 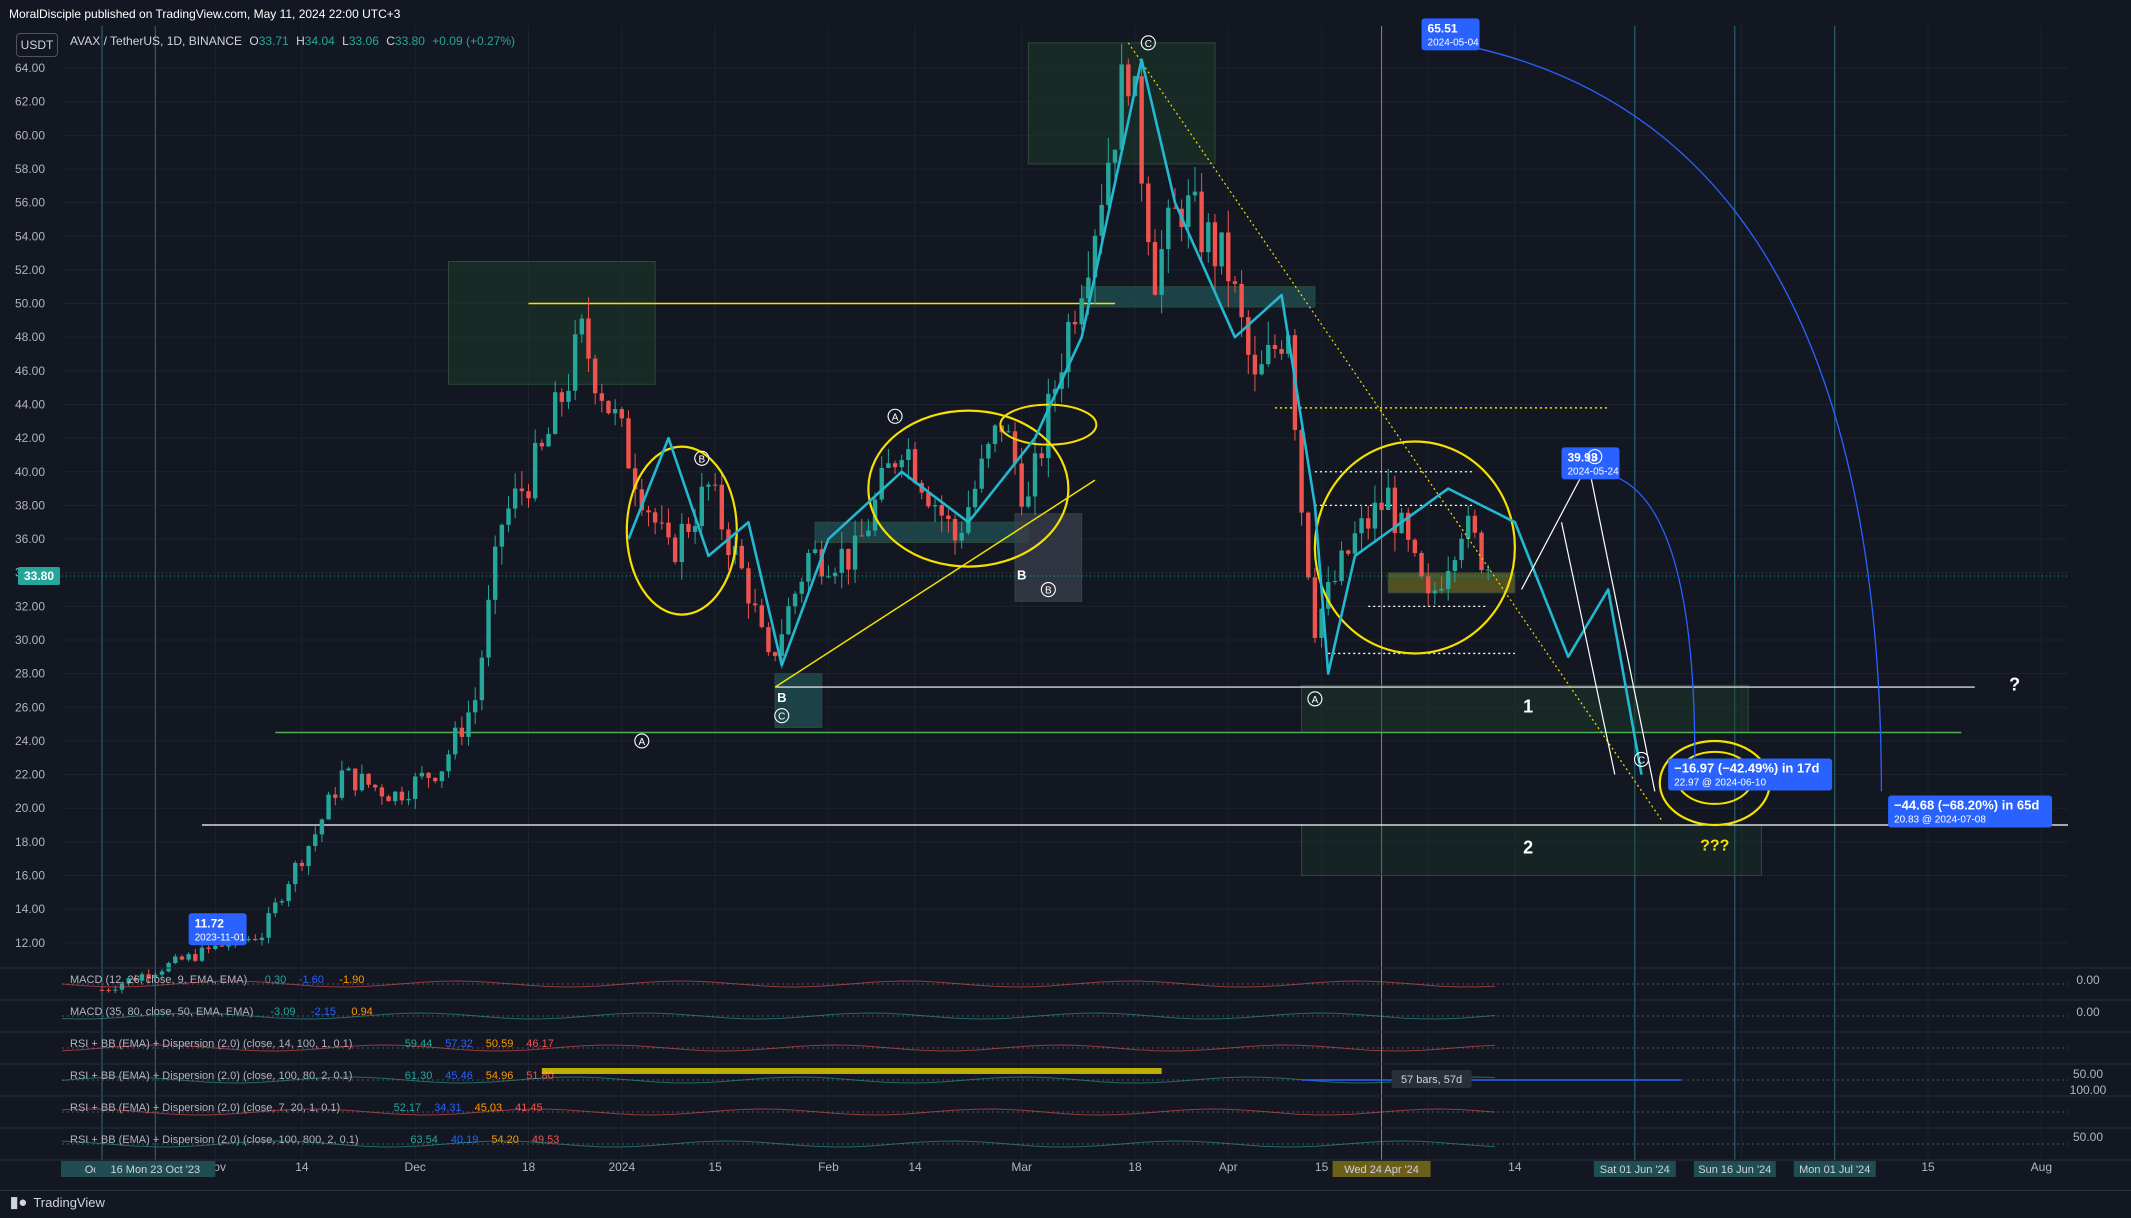 What do you see at coordinates (828, 1167) in the screenshot?
I see `time-tick-label: Feb` at bounding box center [828, 1167].